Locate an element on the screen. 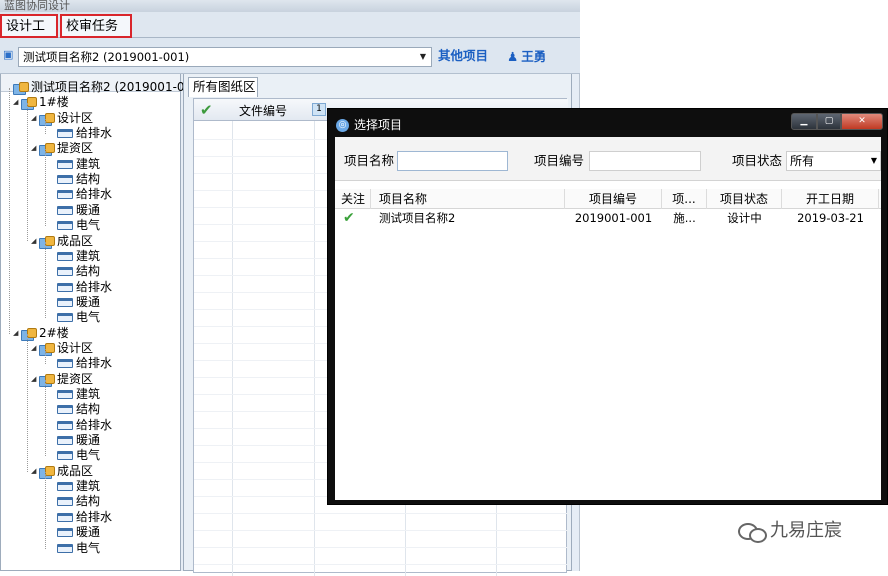  tree-node-label: 提资区 is located at coordinates (75, 148).